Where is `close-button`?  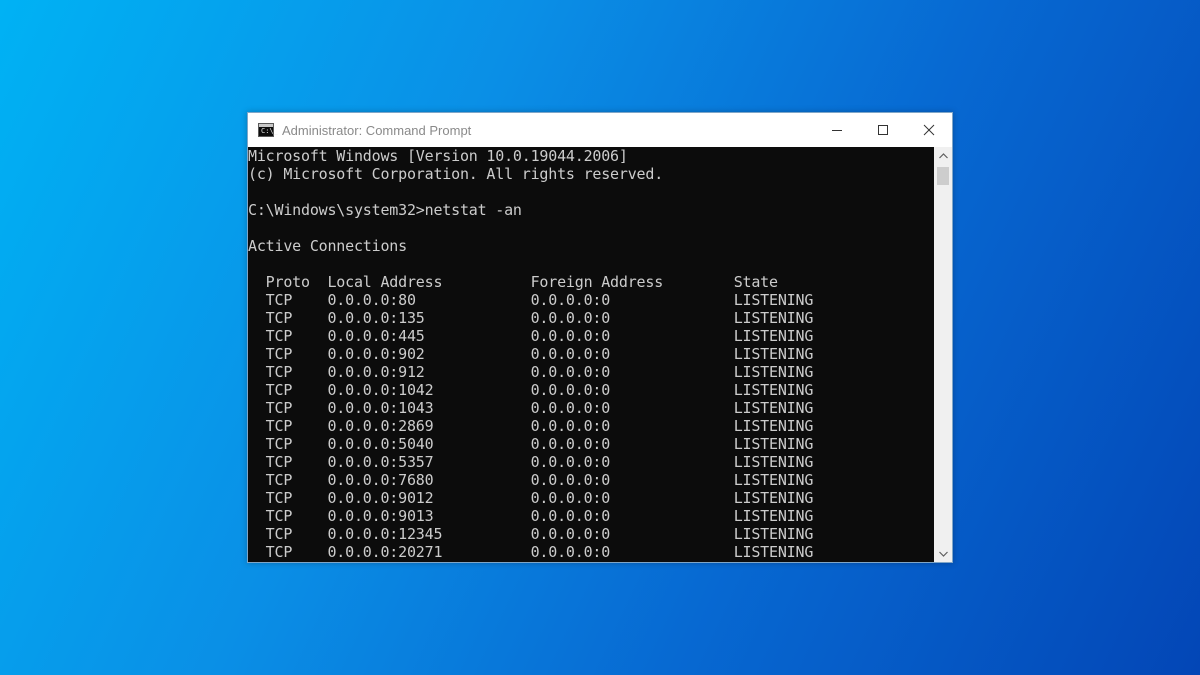 close-button is located at coordinates (929, 130).